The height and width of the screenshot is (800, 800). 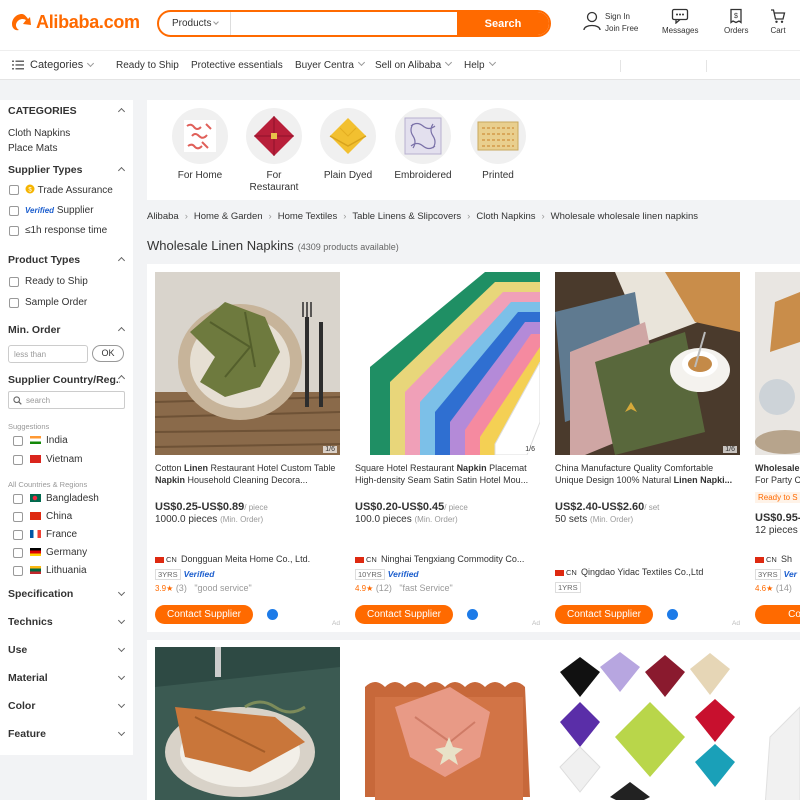 I want to click on supplier-name: Qingdao Yidac Textiles Co.,Ltd, so click(x=642, y=572).